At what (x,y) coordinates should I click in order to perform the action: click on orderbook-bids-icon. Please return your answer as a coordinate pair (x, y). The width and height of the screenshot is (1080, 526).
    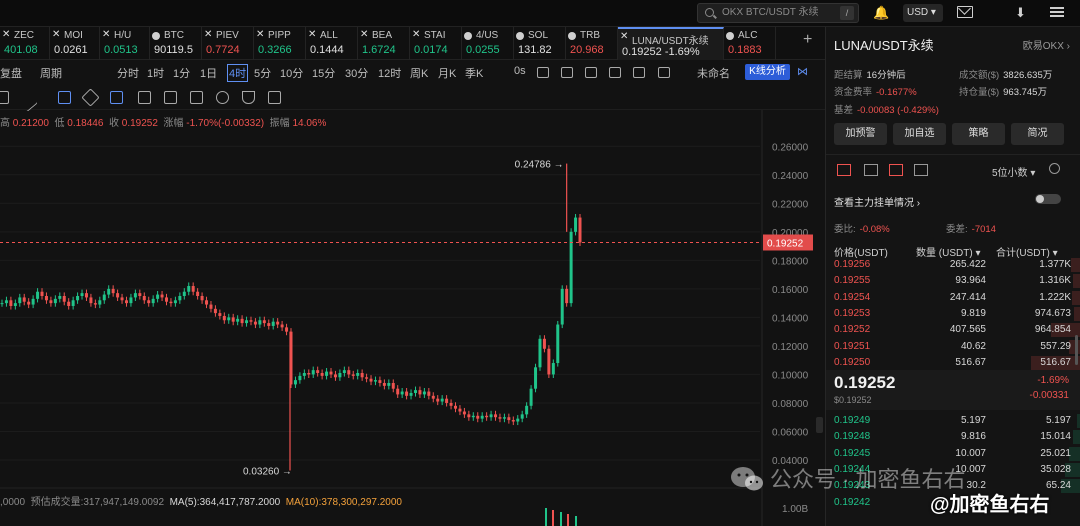
    Looking at the image, I should click on (871, 170).